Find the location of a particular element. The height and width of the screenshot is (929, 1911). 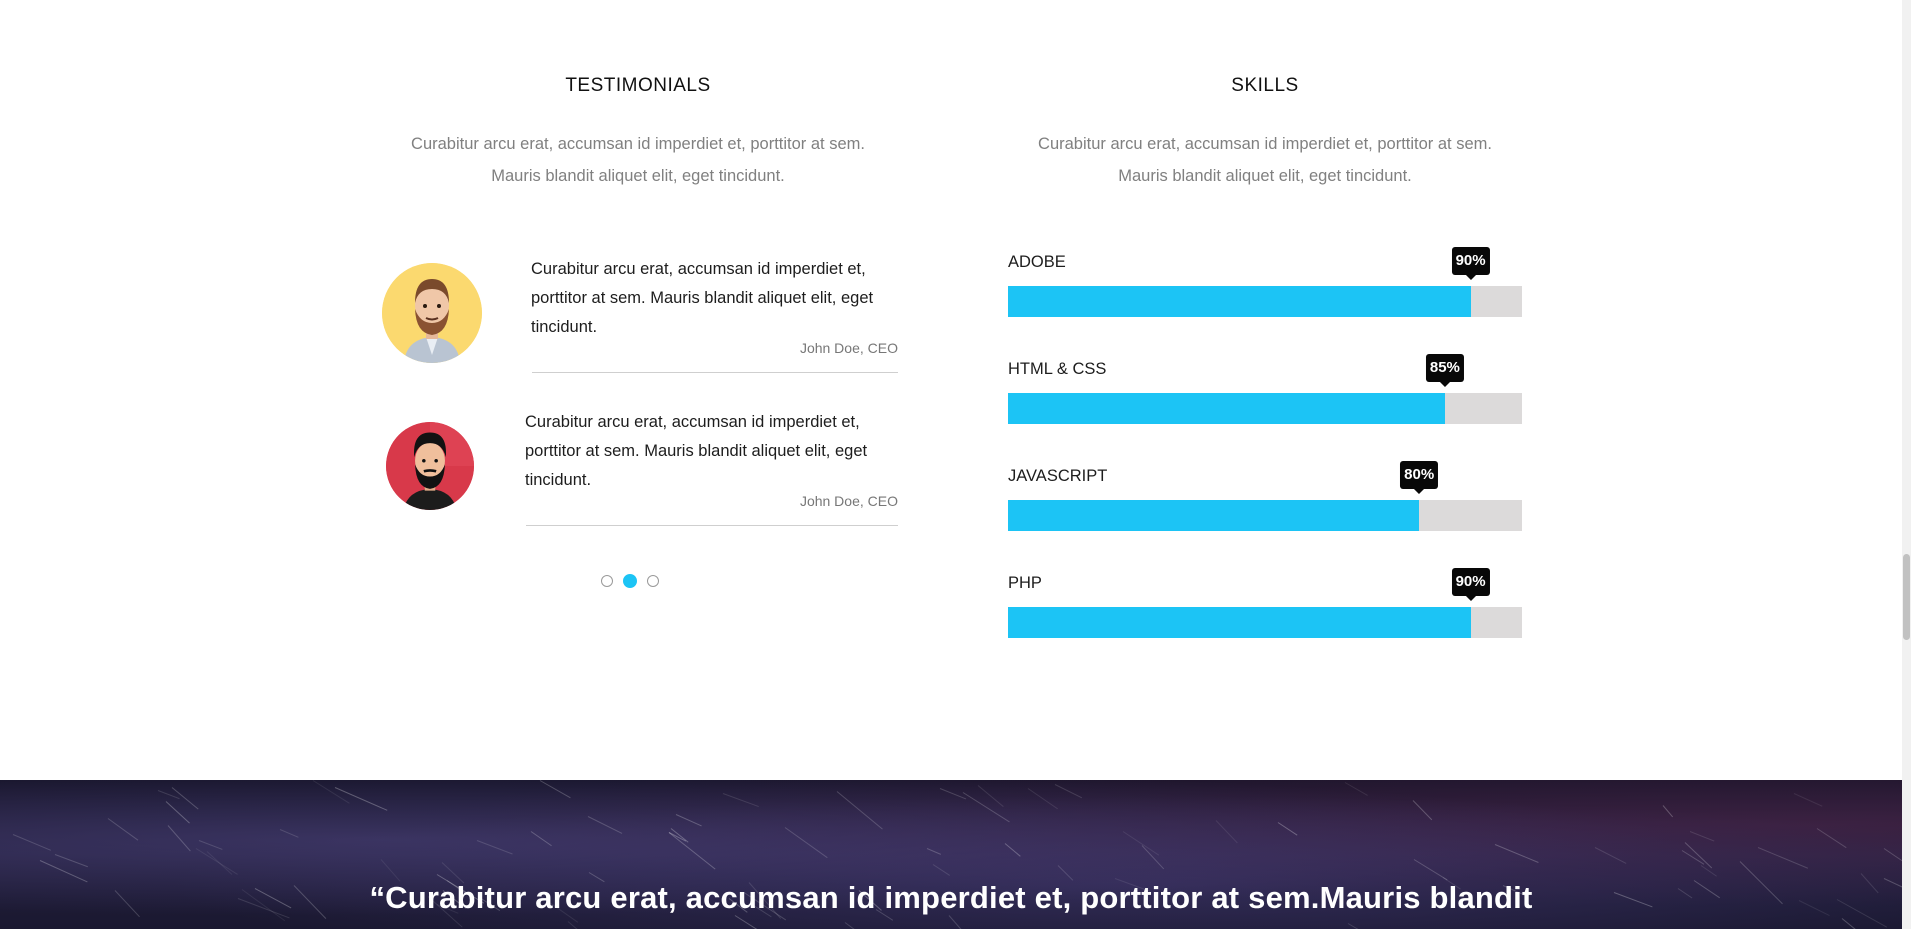

testimonial-pagination is located at coordinates (630, 581).